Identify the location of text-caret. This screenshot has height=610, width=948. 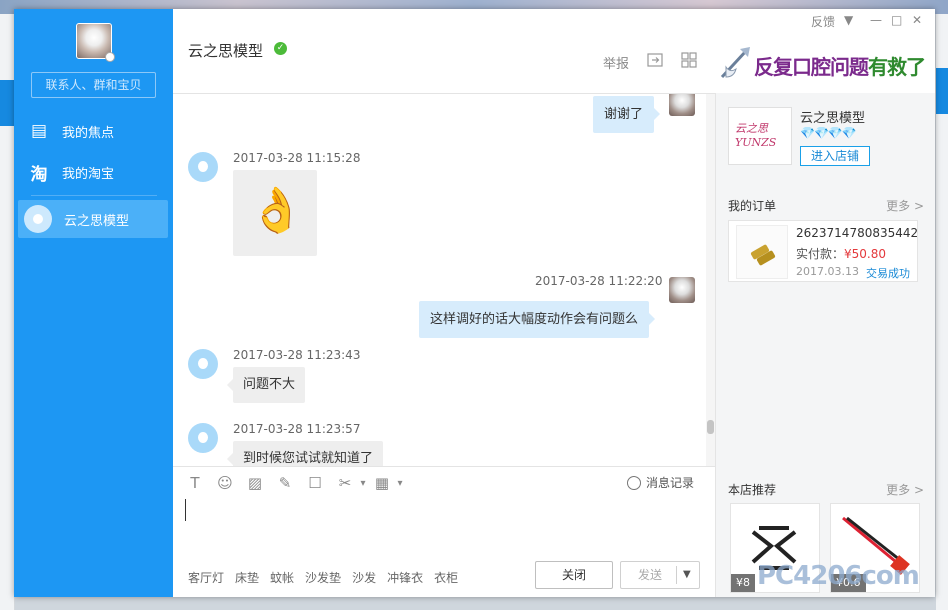
(185, 510).